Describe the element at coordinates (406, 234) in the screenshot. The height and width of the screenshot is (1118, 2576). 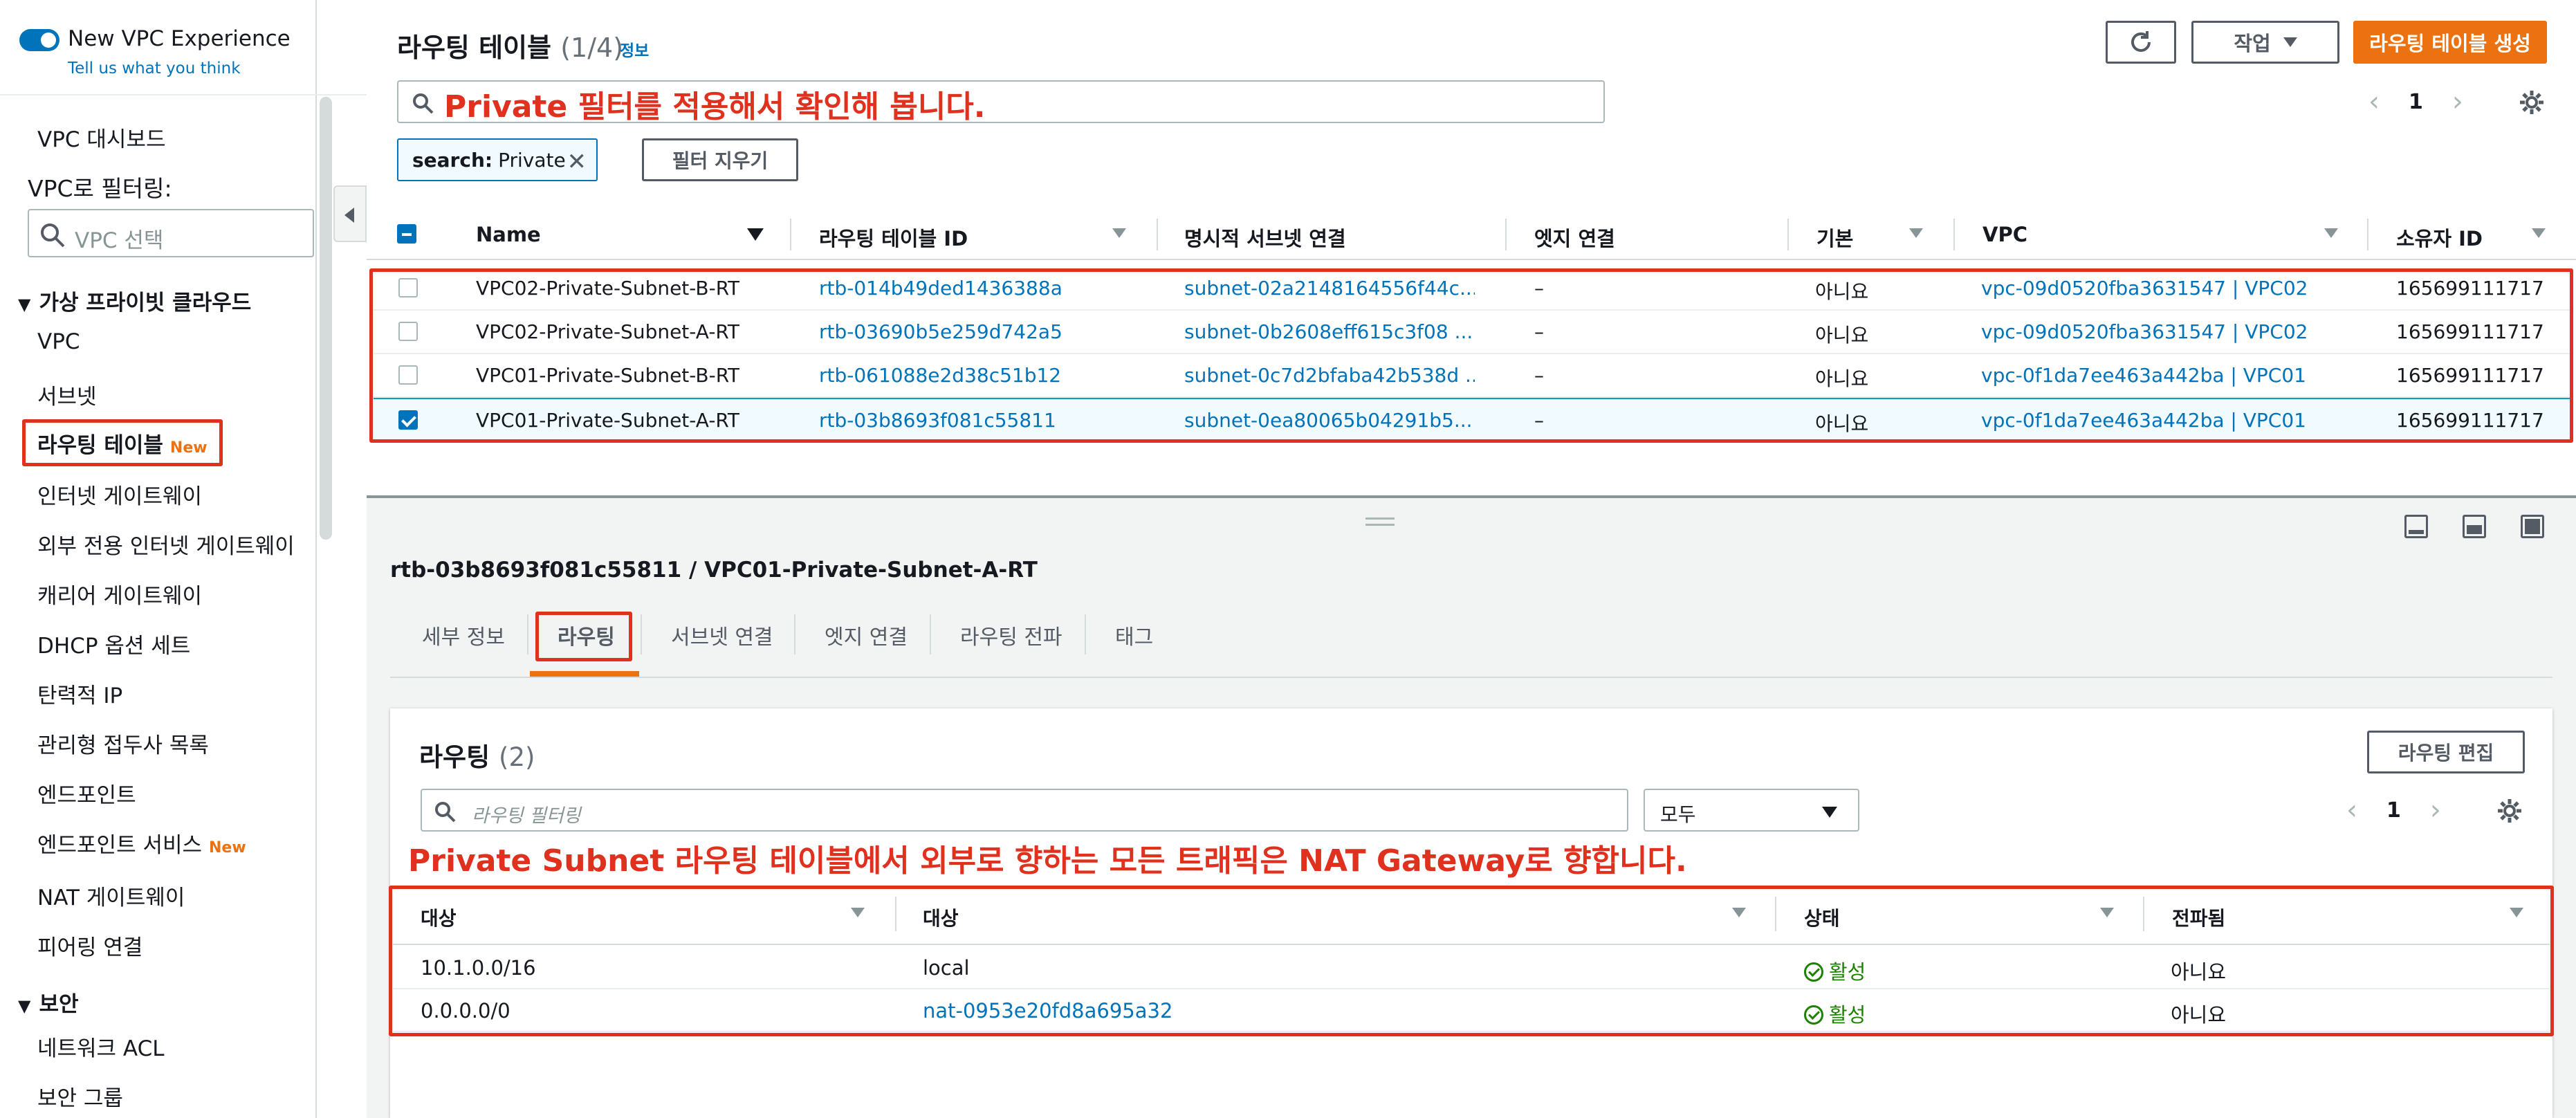
I see `select-all-checkbox` at that location.